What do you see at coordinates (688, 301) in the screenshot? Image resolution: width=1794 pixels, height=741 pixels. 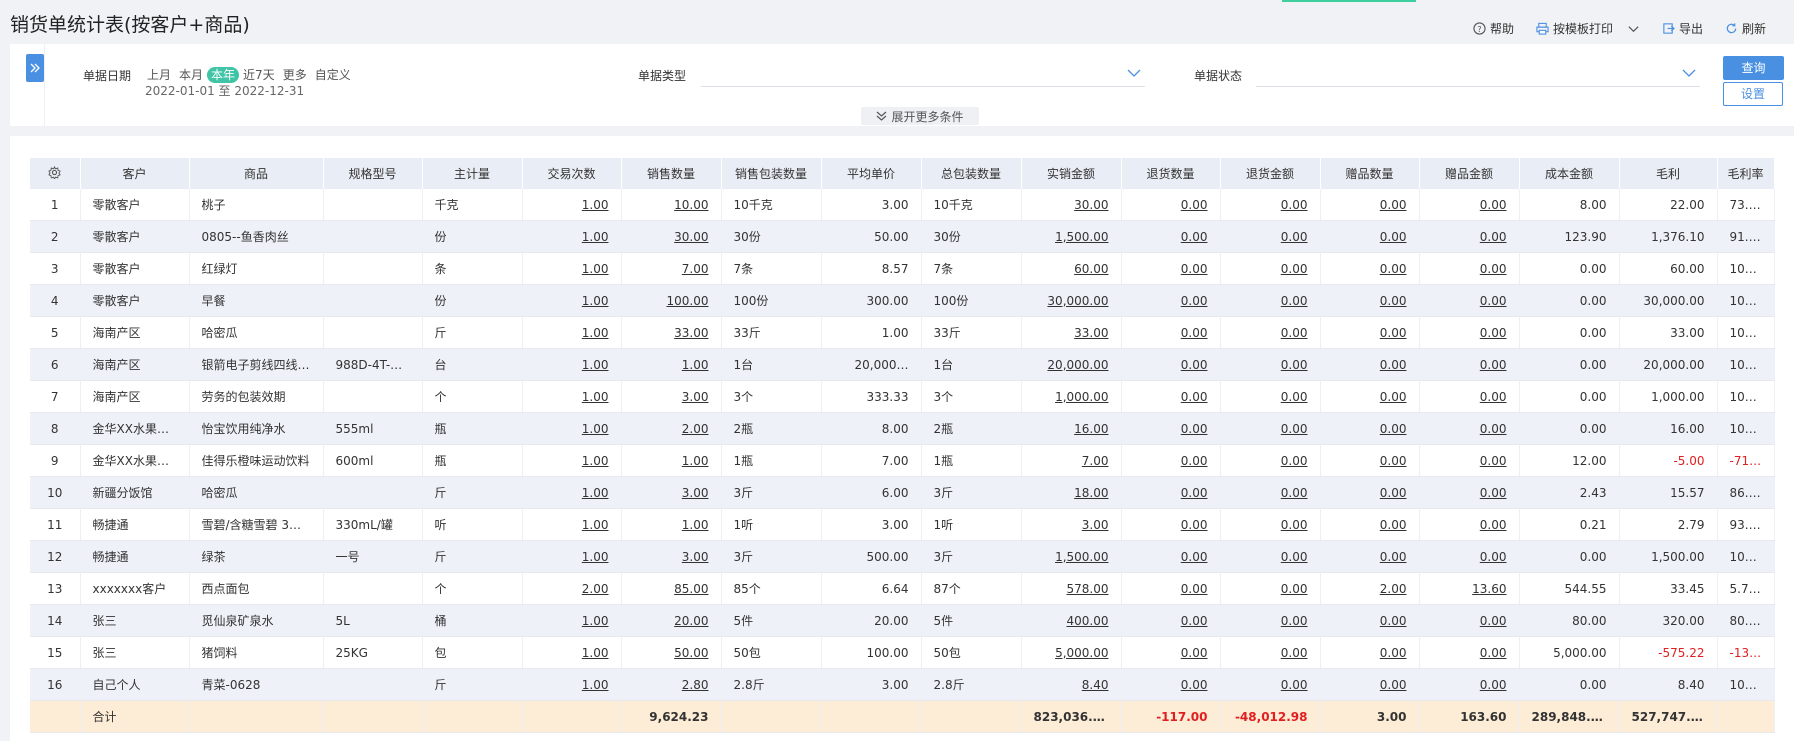 I see `drilldown-link: 100.00` at bounding box center [688, 301].